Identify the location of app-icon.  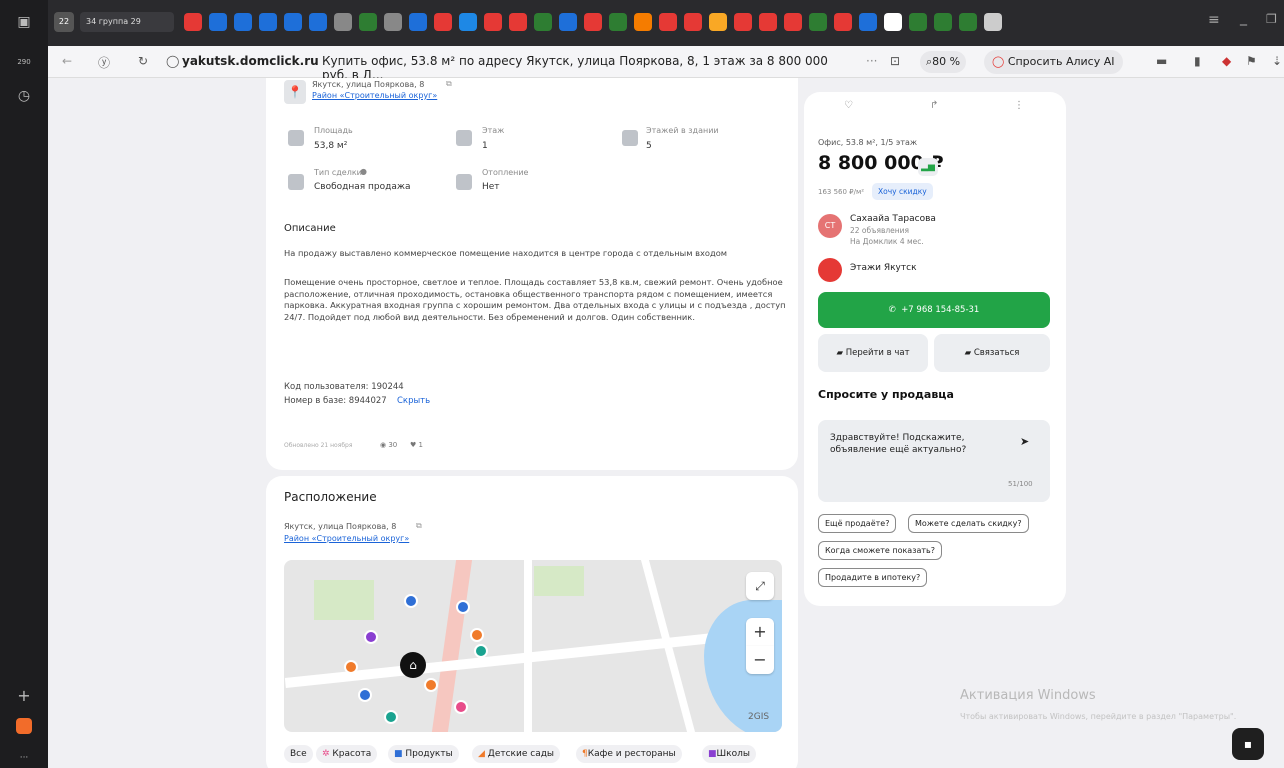
(24, 728).